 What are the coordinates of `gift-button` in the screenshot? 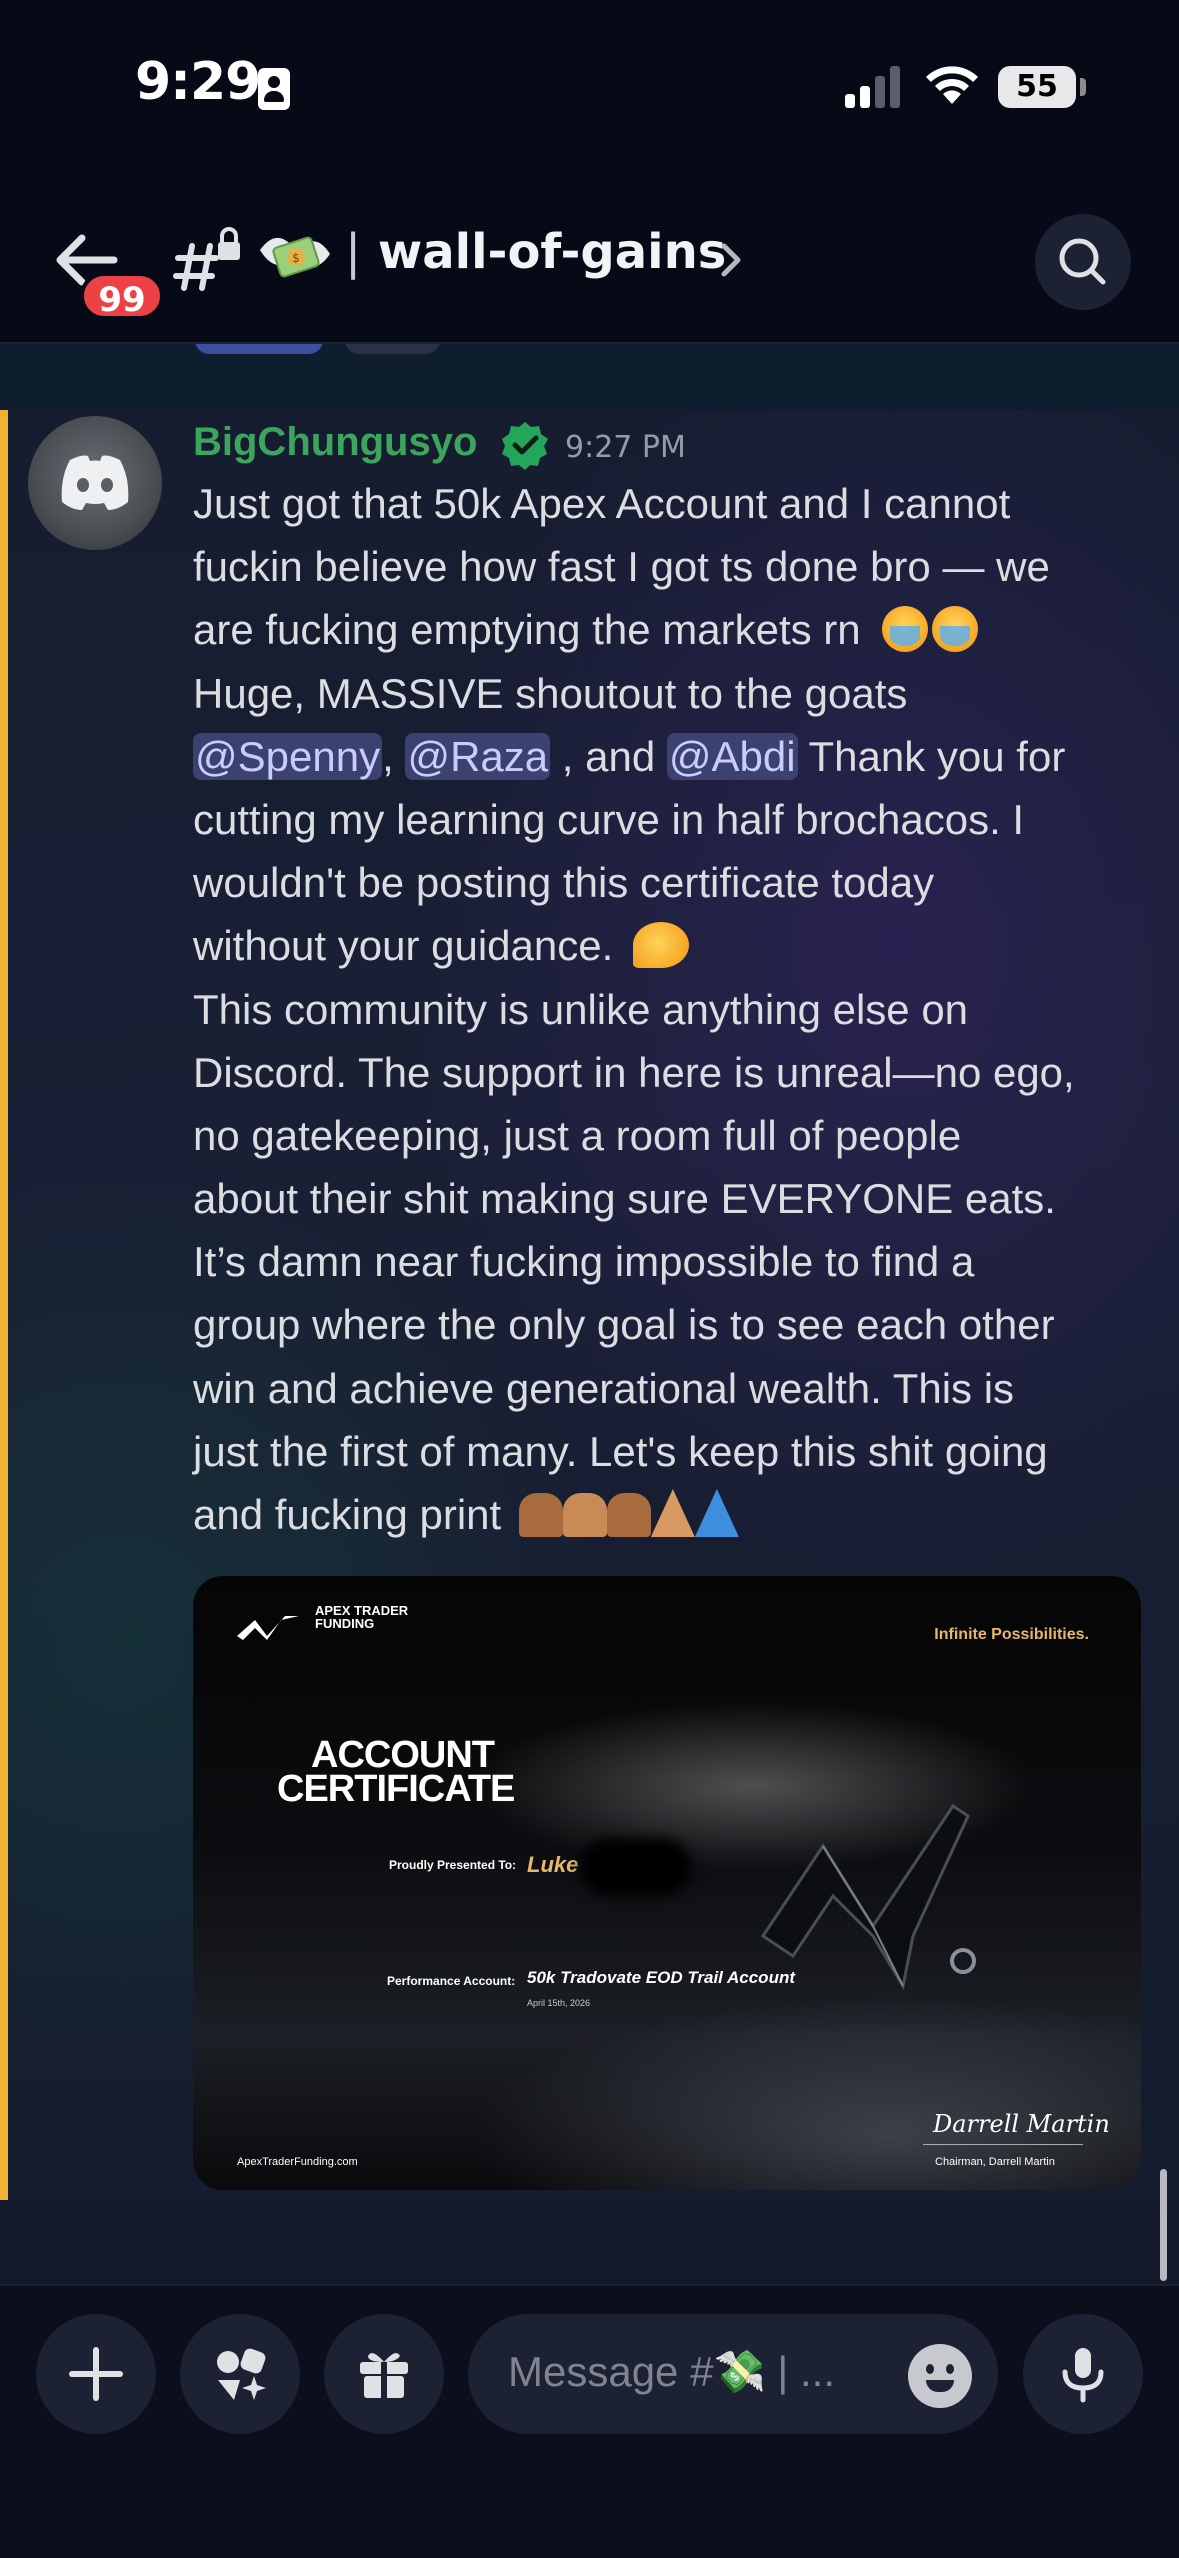 It's located at (384, 2374).